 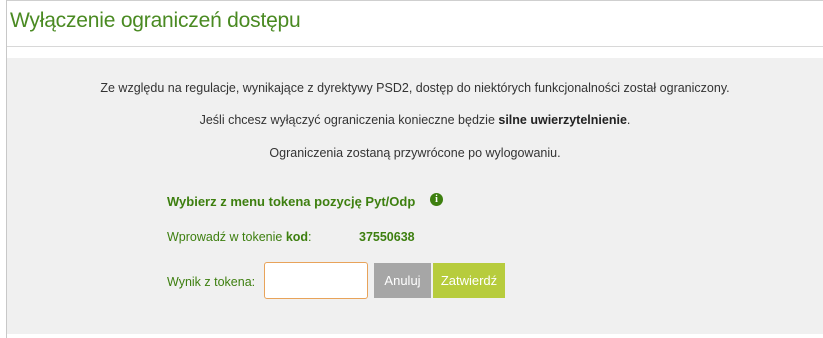 What do you see at coordinates (562, 120) in the screenshot?
I see `strong-auth-emphasis: silne uwierzytelnienie` at bounding box center [562, 120].